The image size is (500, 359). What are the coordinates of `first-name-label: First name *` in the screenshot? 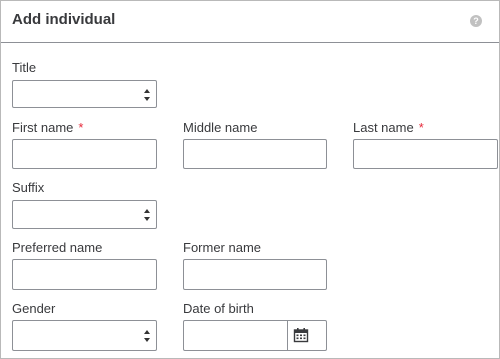 It's located at (48, 127).